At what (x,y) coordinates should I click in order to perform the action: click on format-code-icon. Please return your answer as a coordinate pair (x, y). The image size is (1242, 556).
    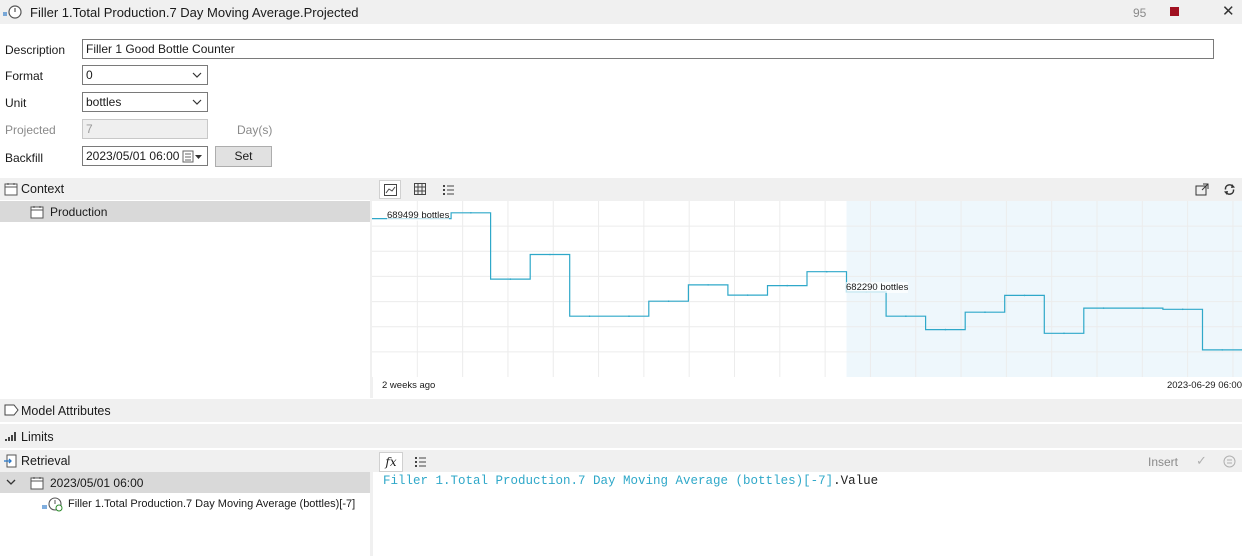
    Looking at the image, I should click on (1229, 461).